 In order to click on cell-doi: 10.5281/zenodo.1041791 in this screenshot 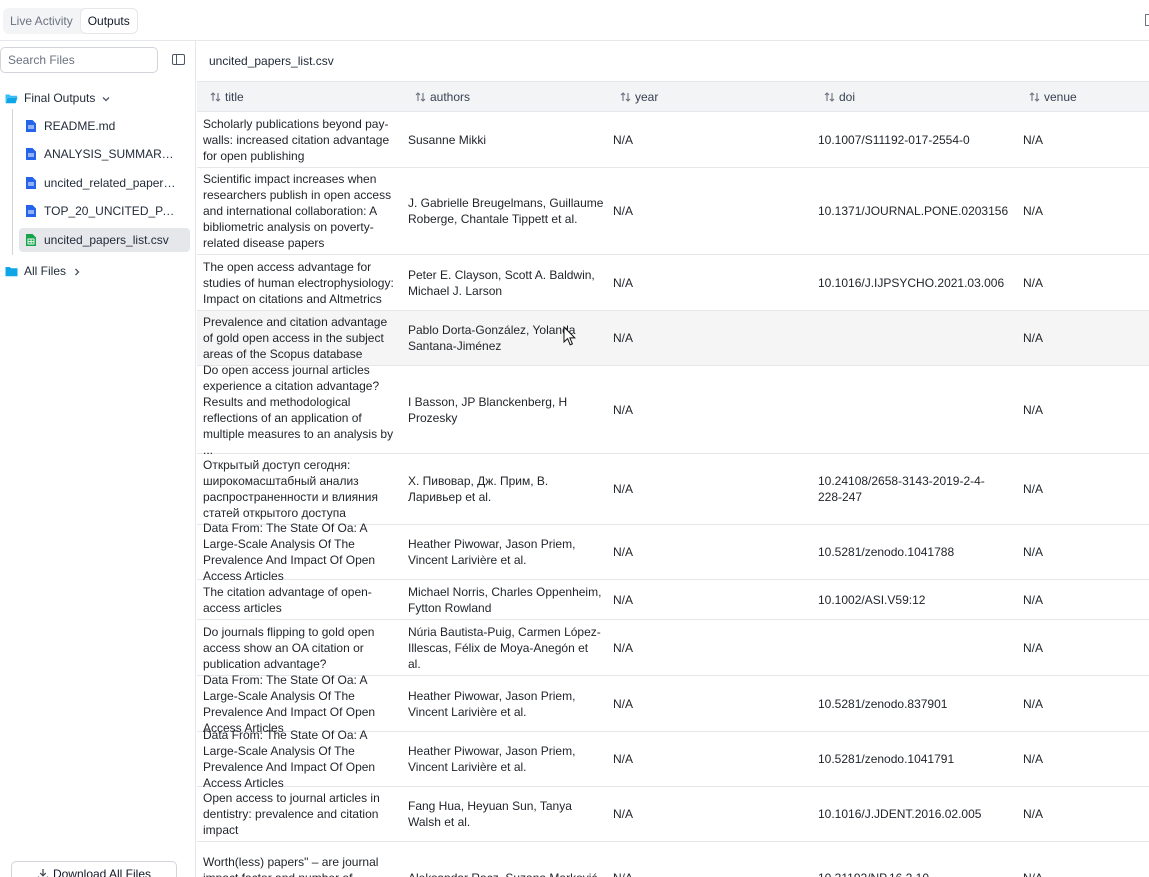, I will do `click(886, 759)`.